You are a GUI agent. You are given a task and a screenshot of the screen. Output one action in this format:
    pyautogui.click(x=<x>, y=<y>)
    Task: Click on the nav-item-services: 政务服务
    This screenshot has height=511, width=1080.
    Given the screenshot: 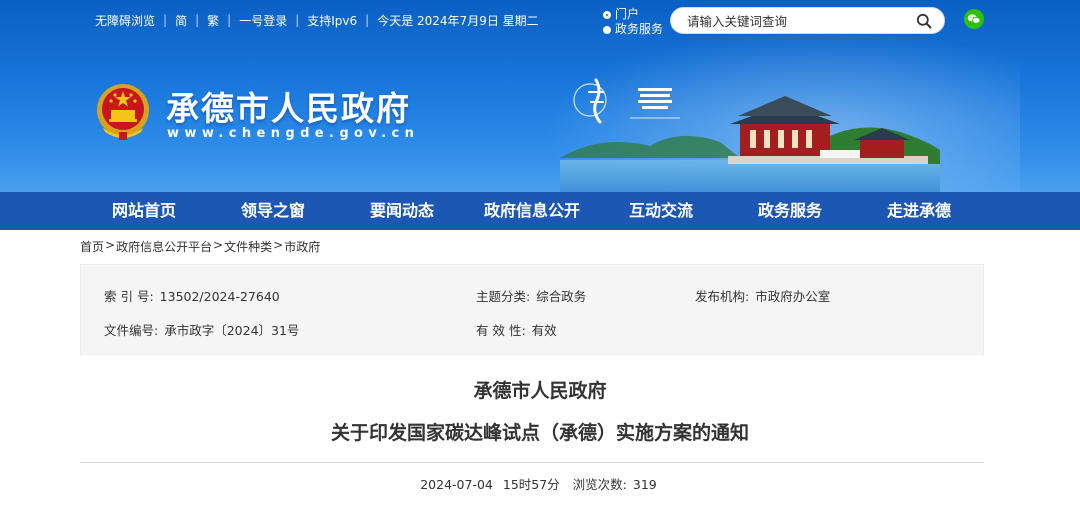 What is the action you would take?
    pyautogui.click(x=790, y=211)
    